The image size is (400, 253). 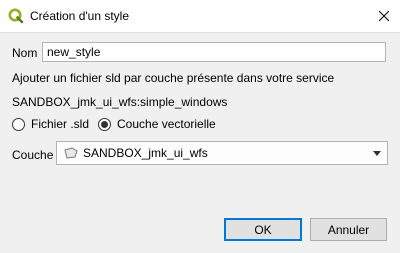 I want to click on couche-label: Couche, so click(x=33, y=155).